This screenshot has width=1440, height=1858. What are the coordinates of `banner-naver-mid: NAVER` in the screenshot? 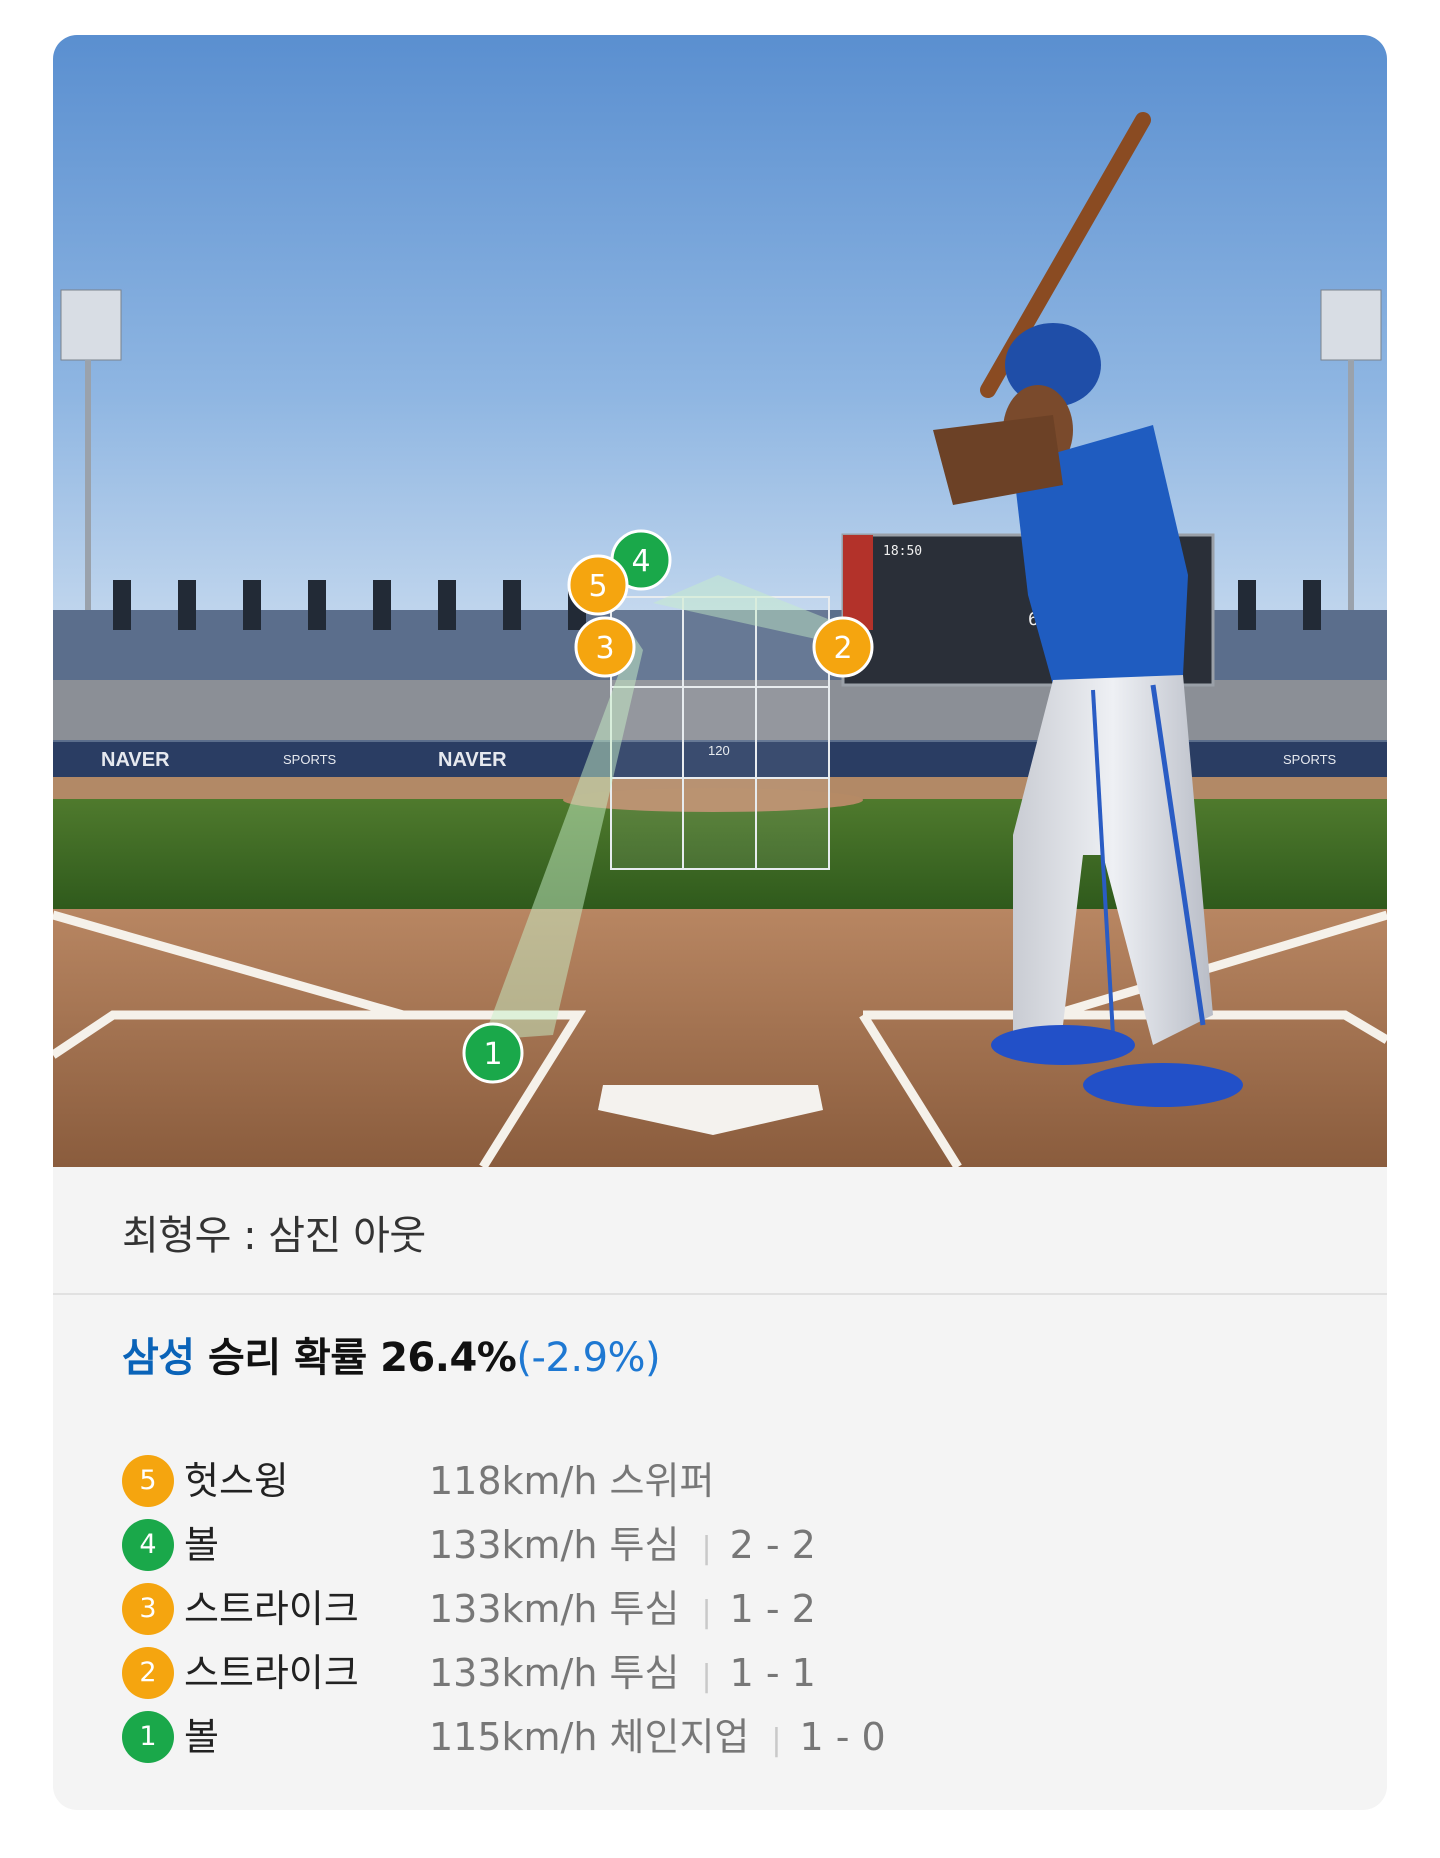 It's located at (472, 760).